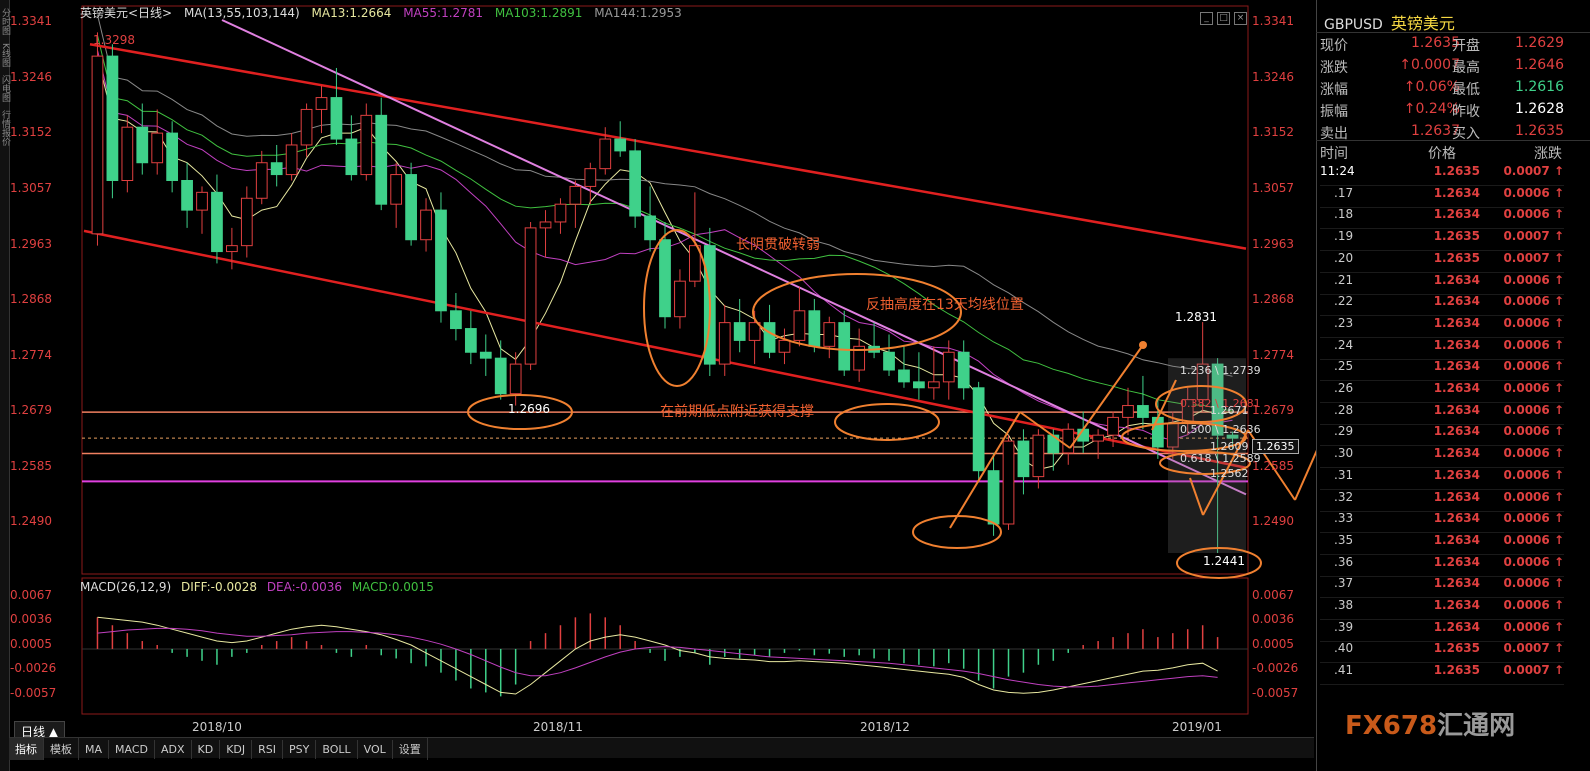  Describe the element at coordinates (31, 644) in the screenshot. I see `macd-axis-left-label: 0.0005` at that location.